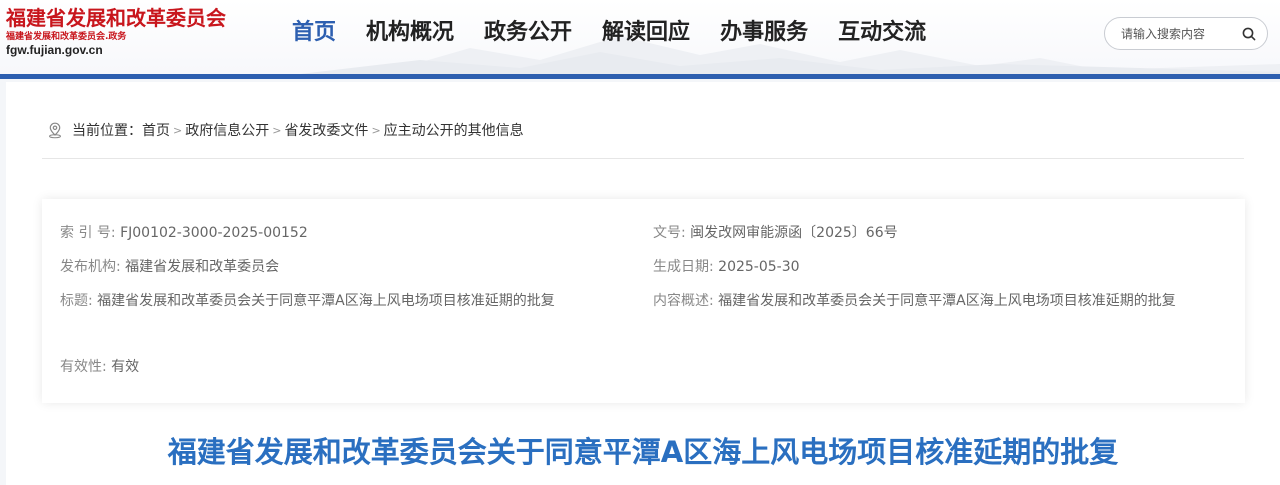  What do you see at coordinates (640, 76) in the screenshot?
I see `header-accent-bar` at bounding box center [640, 76].